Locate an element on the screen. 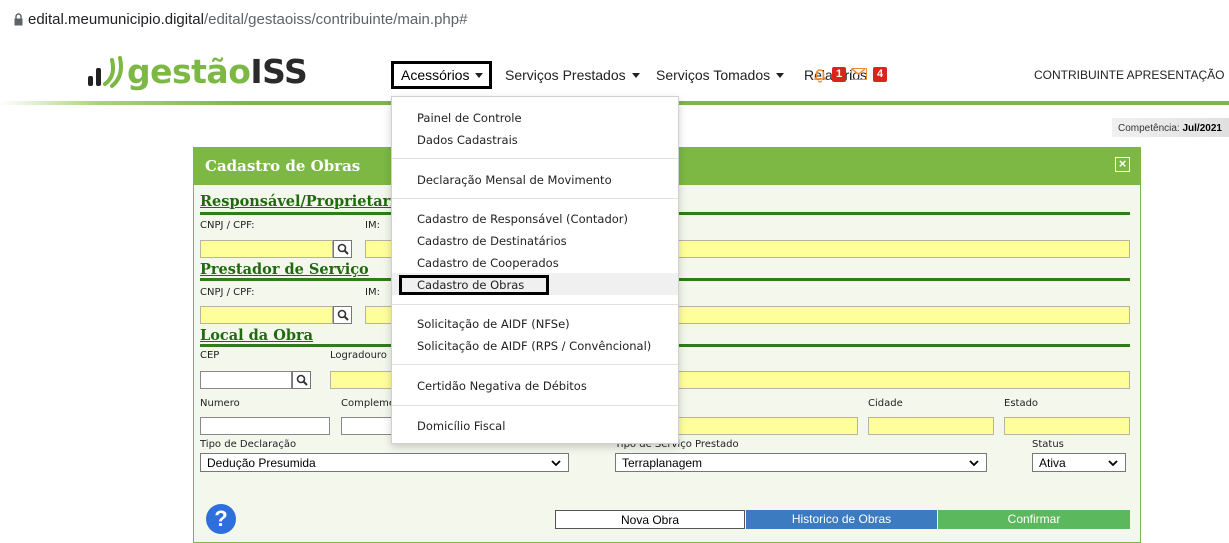 This screenshot has height=543, width=1229. close-icon: × is located at coordinates (1122, 164).